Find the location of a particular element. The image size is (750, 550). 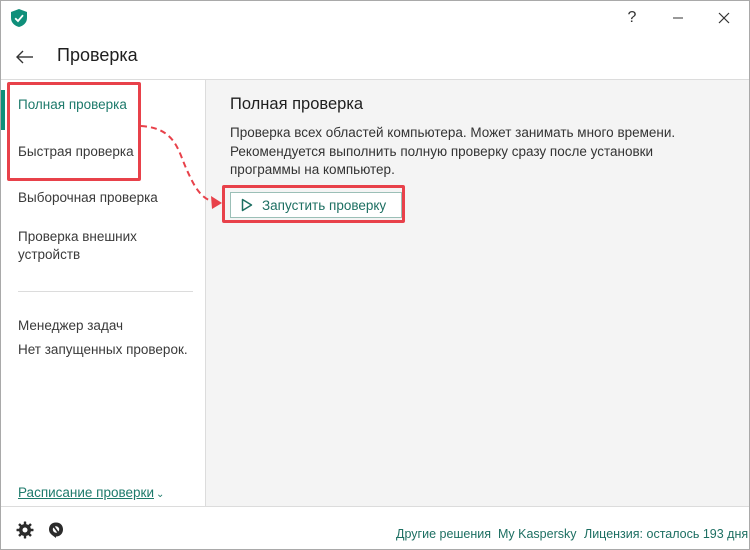

settings-gear-icon is located at coordinates (25, 530).